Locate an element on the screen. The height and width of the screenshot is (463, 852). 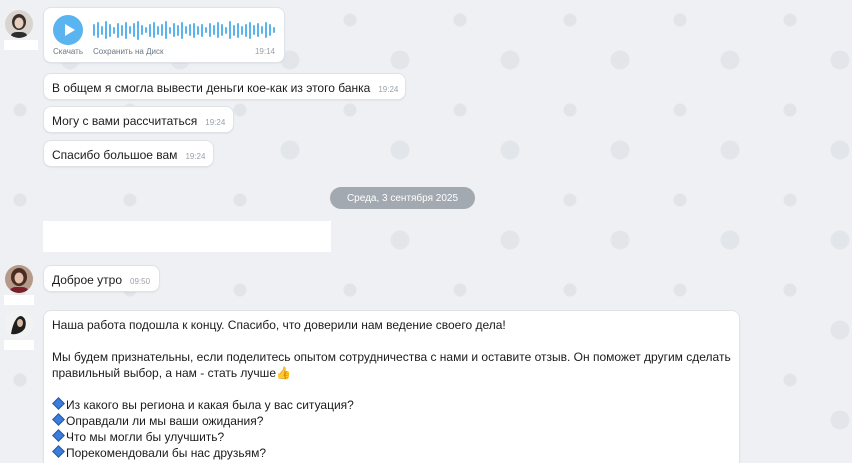
play-icon is located at coordinates (68, 30).